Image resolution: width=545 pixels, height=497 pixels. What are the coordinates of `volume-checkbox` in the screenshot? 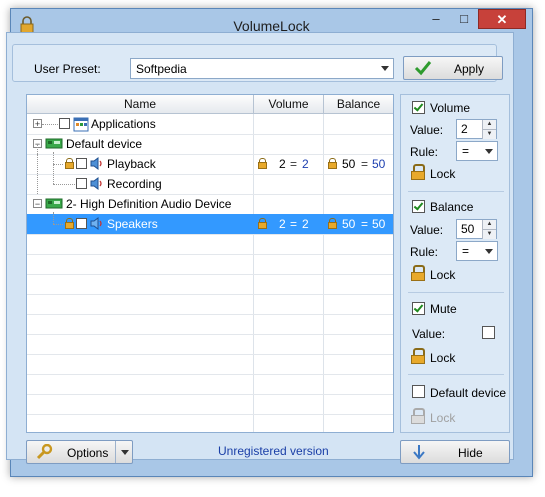 It's located at (418, 107).